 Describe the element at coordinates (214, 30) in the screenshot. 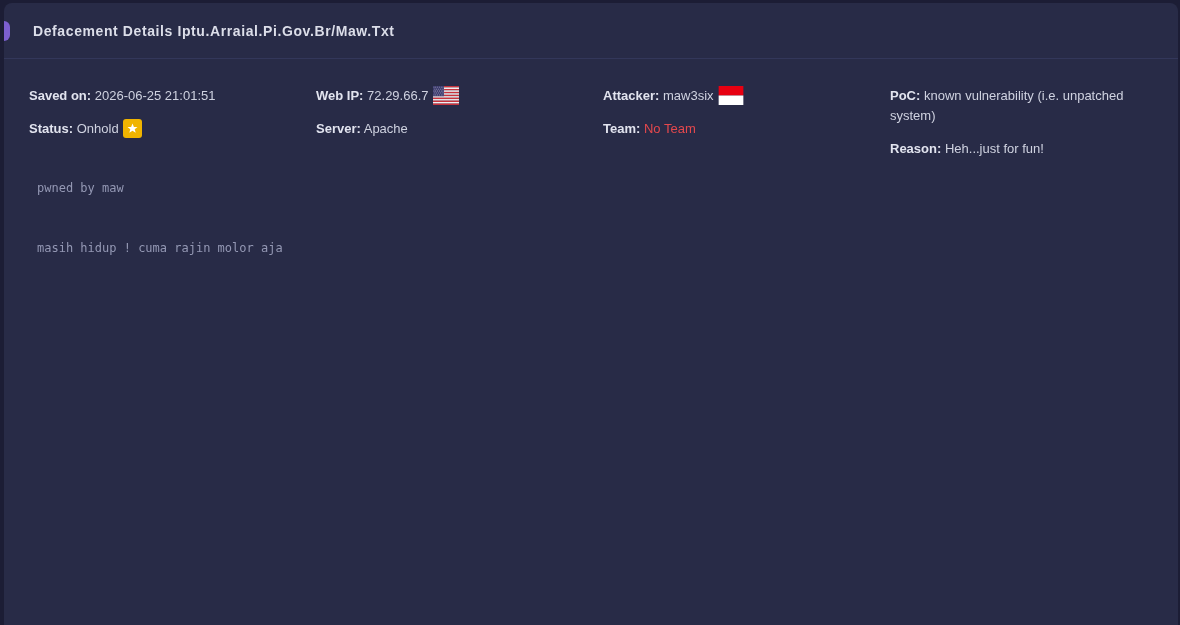

I see `card-title: Defacement Details Iptu.Arraial.Pi.Gov.Br/Maw.Txt` at that location.